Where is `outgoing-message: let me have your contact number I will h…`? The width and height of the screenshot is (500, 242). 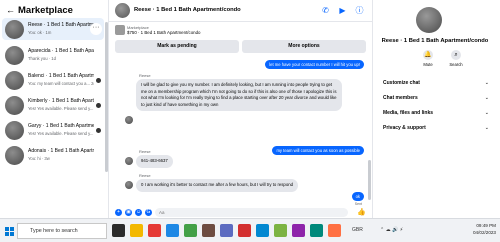 outgoing-message: let me have your contact number I will h… is located at coordinates (314, 64).